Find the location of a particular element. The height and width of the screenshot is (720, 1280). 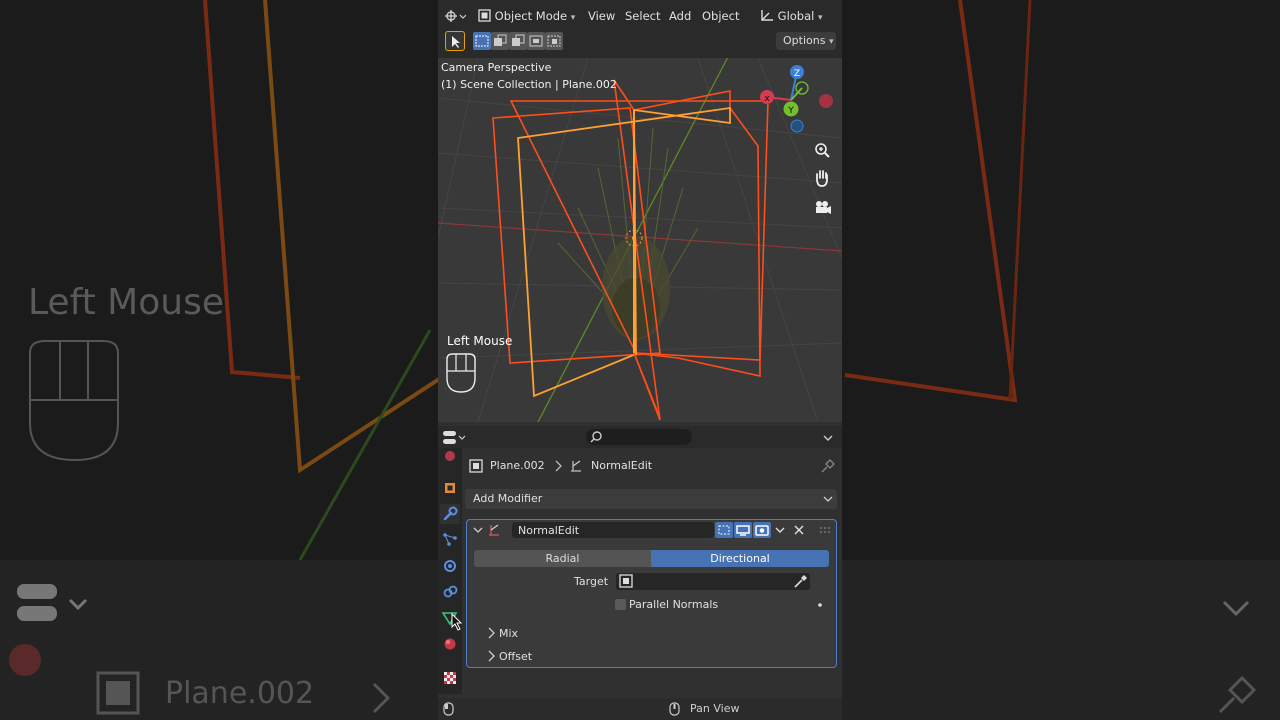

physics-icon is located at coordinates (450, 566).